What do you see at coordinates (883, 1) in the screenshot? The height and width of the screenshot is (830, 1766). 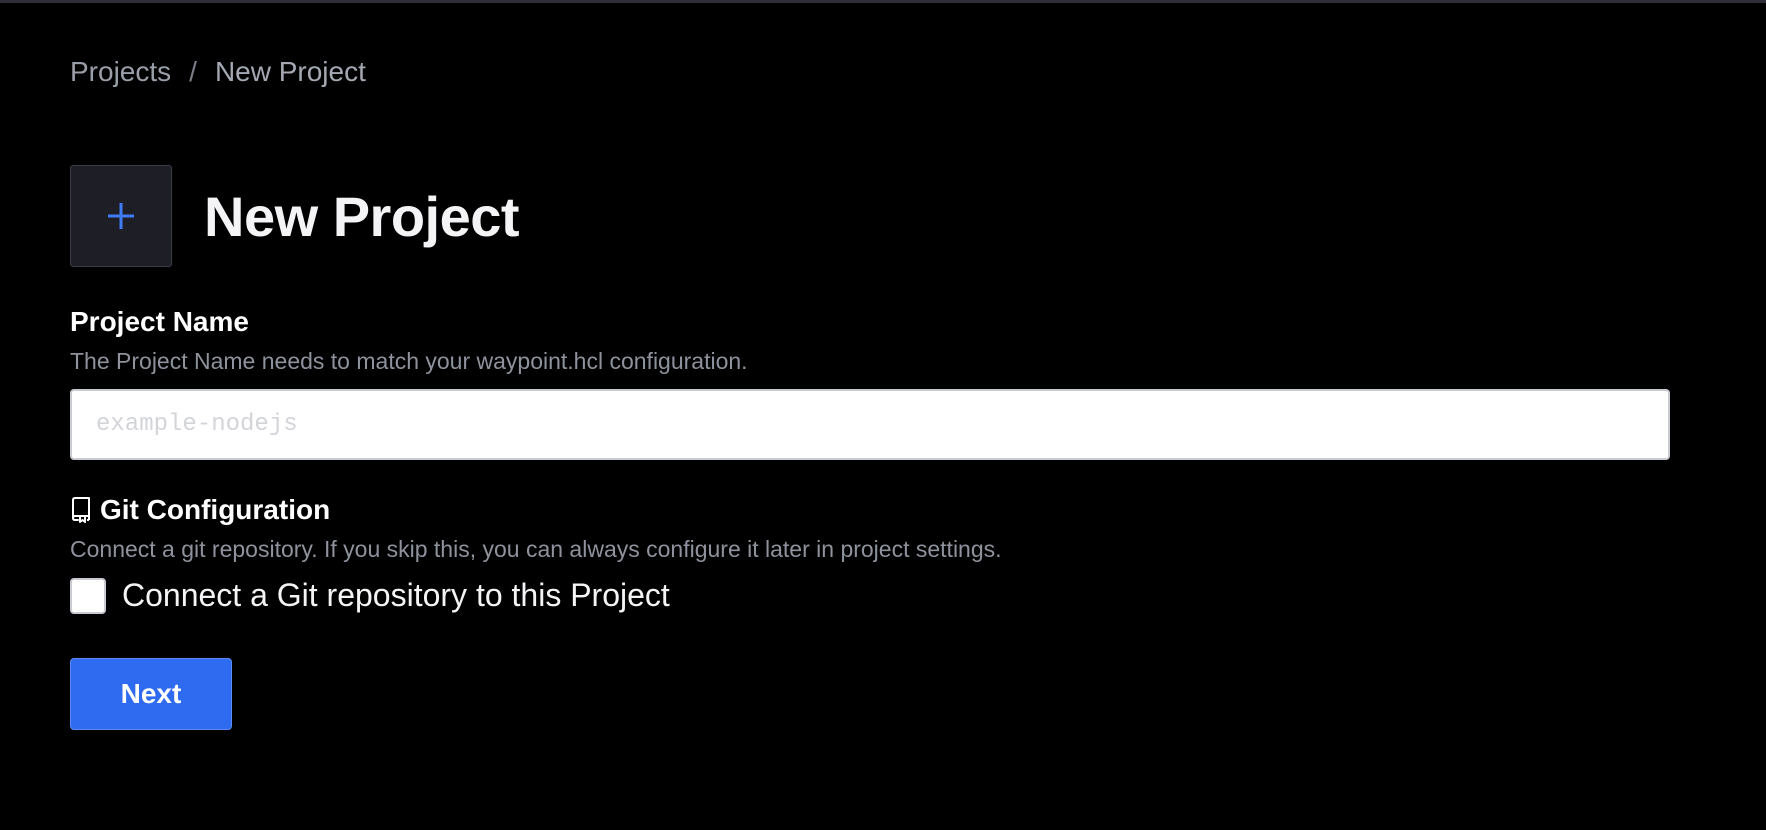 I see `window-top-border` at bounding box center [883, 1].